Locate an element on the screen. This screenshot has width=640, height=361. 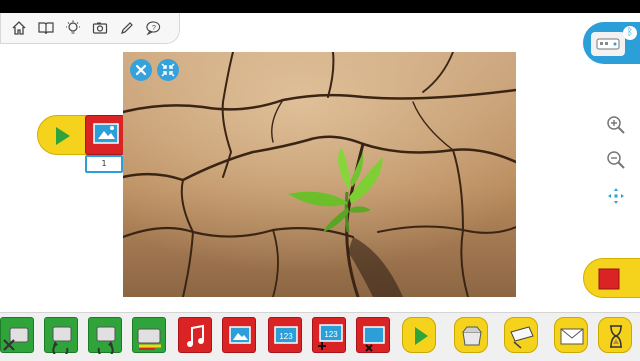
block-palette: 123 123 is located at coordinates (320, 336).